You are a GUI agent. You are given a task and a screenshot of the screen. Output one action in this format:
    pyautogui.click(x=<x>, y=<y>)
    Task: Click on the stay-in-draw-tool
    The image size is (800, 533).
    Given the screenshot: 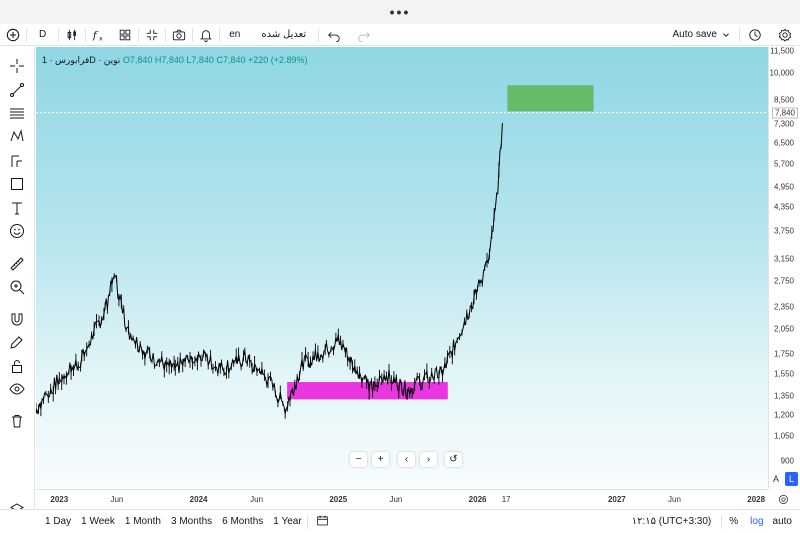 What is the action you would take?
    pyautogui.click(x=17, y=342)
    